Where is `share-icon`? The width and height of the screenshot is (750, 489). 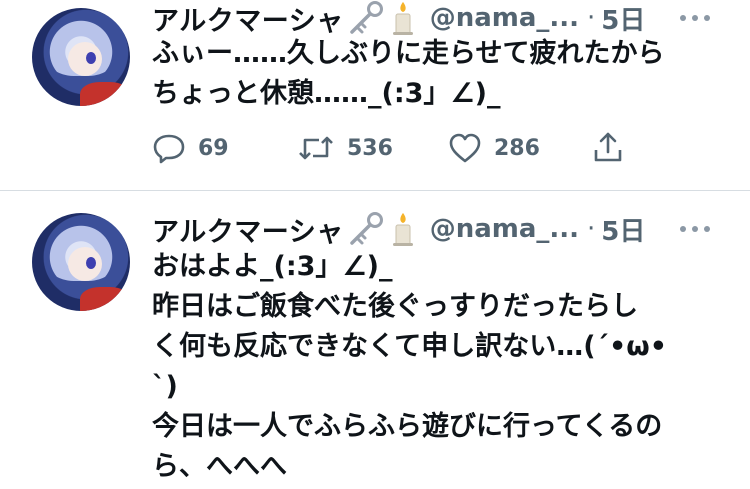 share-icon is located at coordinates (608, 147).